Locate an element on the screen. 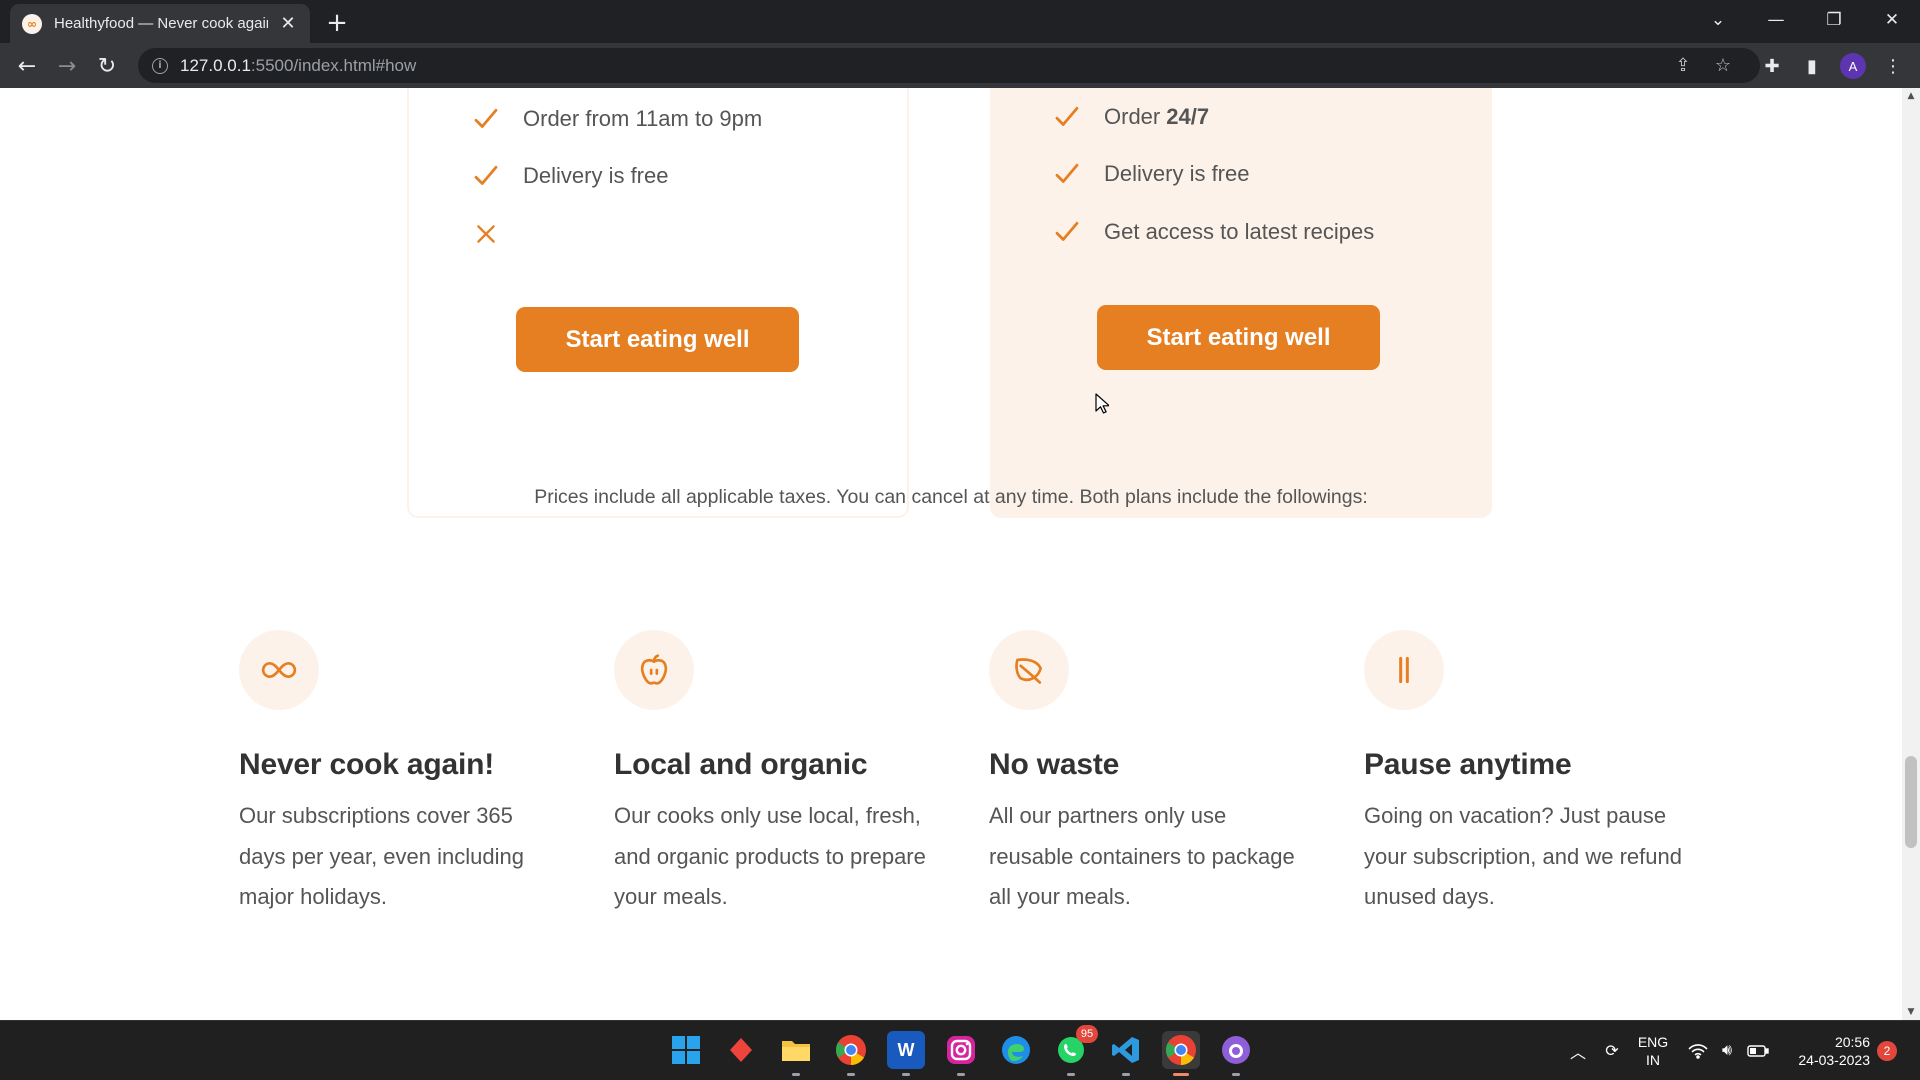 The width and height of the screenshot is (1920, 1080). infinity-icon: ∞ is located at coordinates (32, 23).